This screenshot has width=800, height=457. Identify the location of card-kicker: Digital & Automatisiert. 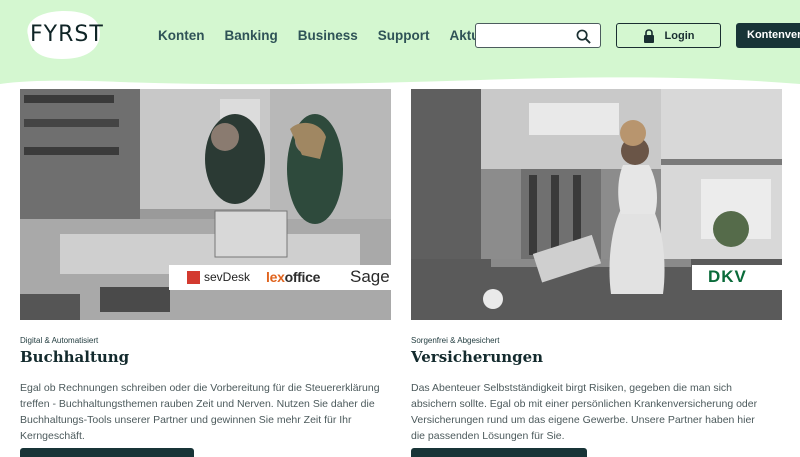
(59, 340).